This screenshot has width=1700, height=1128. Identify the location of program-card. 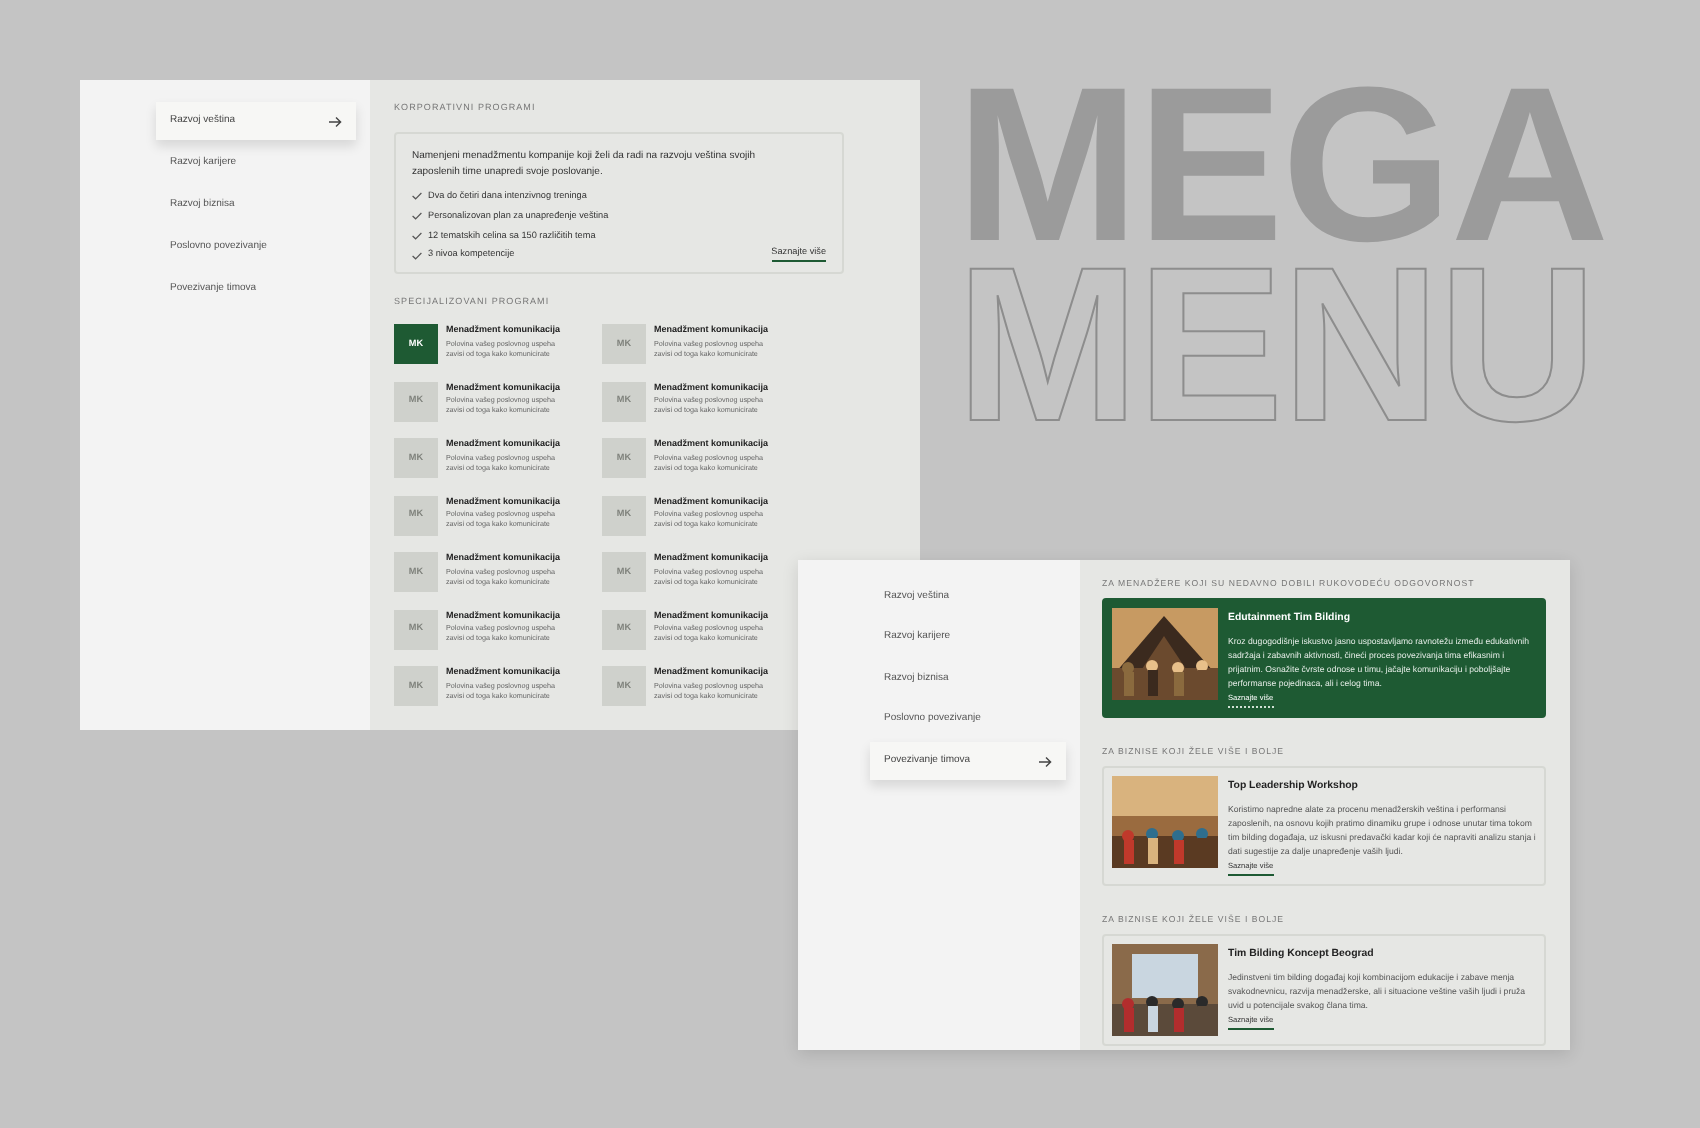
(1324, 658).